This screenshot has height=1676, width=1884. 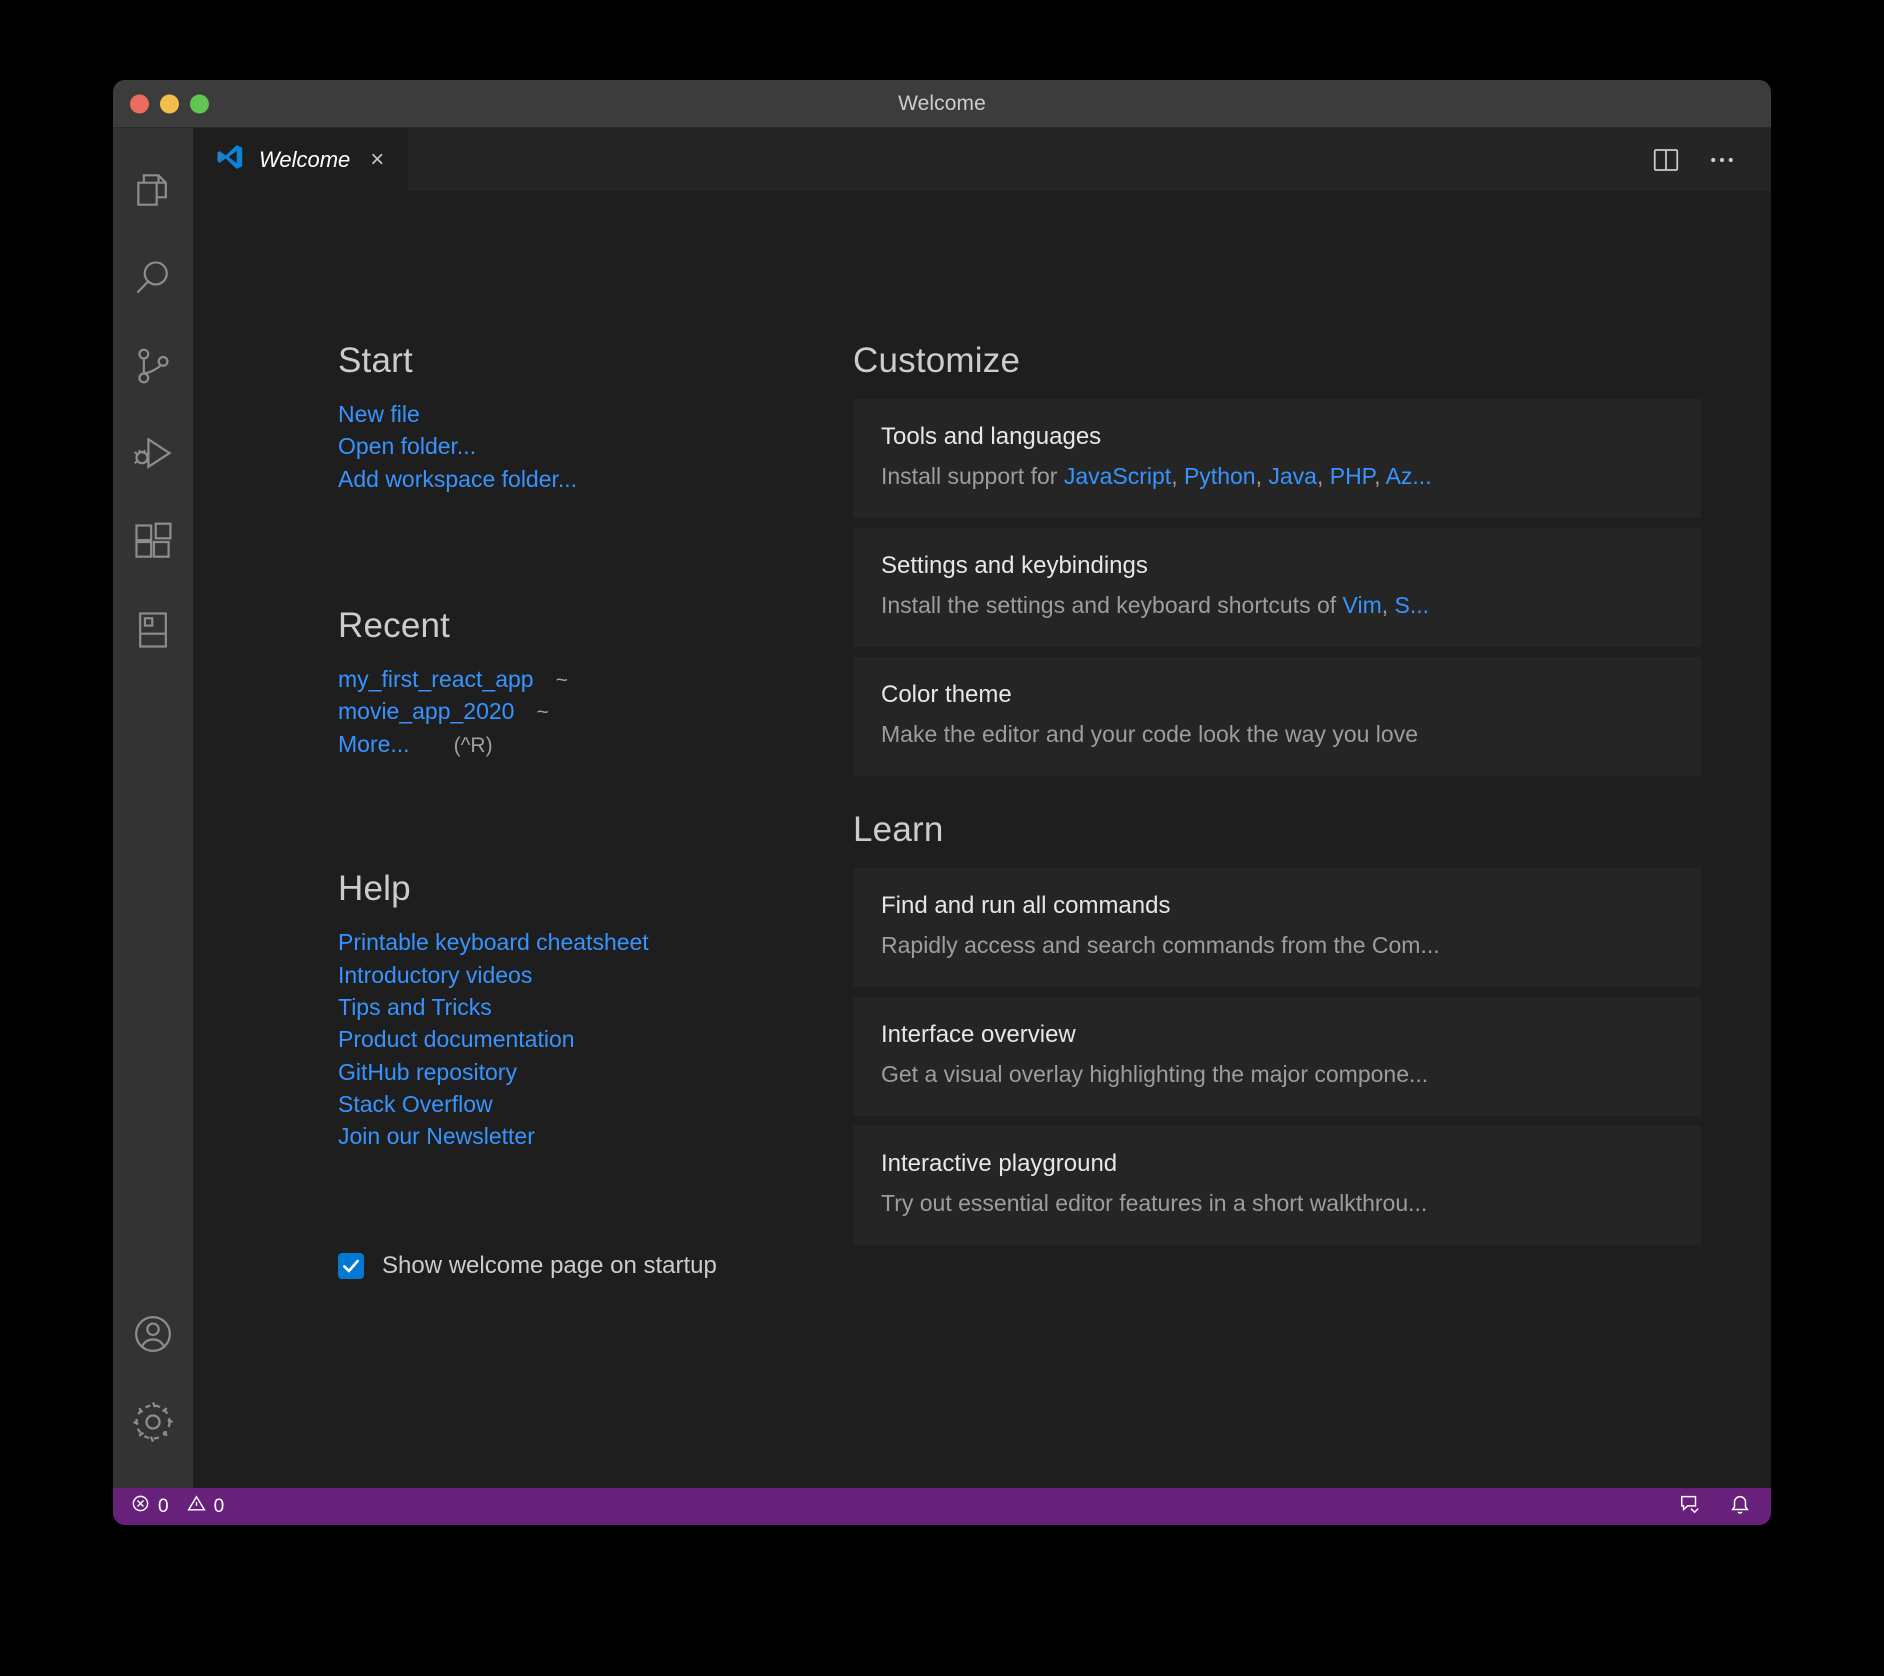 I want to click on show-welcome-on-startup-row: Show welcome page on startup, so click(x=595, y=1266).